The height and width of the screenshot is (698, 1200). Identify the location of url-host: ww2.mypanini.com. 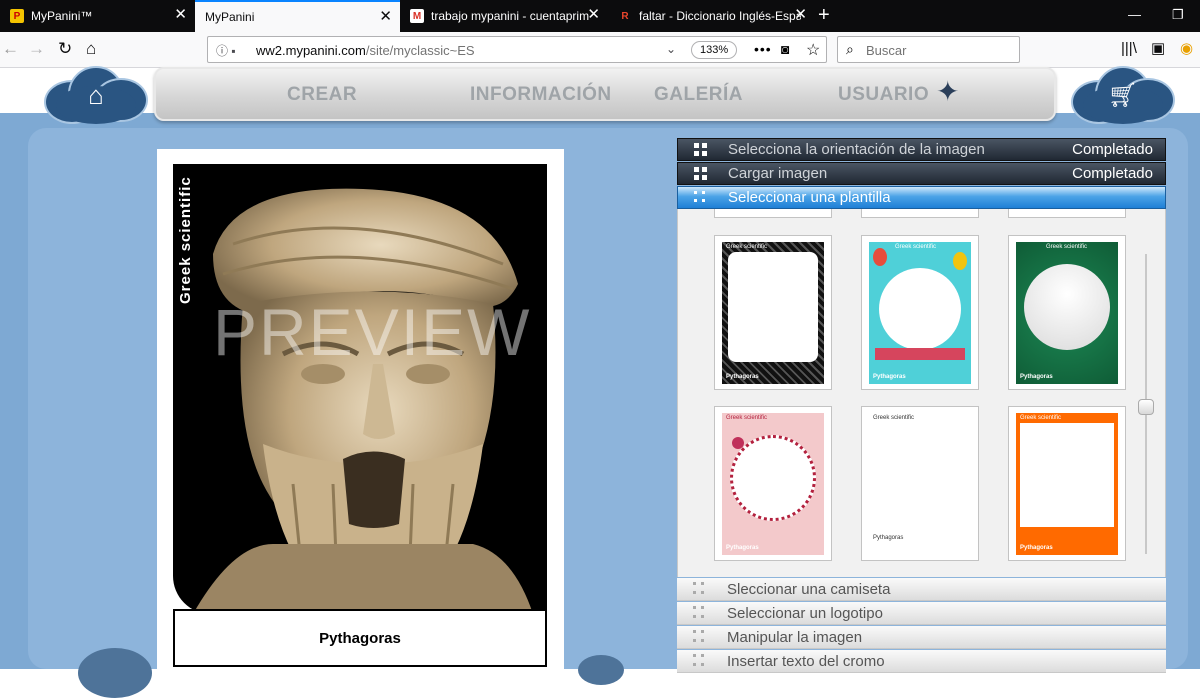
(311, 50).